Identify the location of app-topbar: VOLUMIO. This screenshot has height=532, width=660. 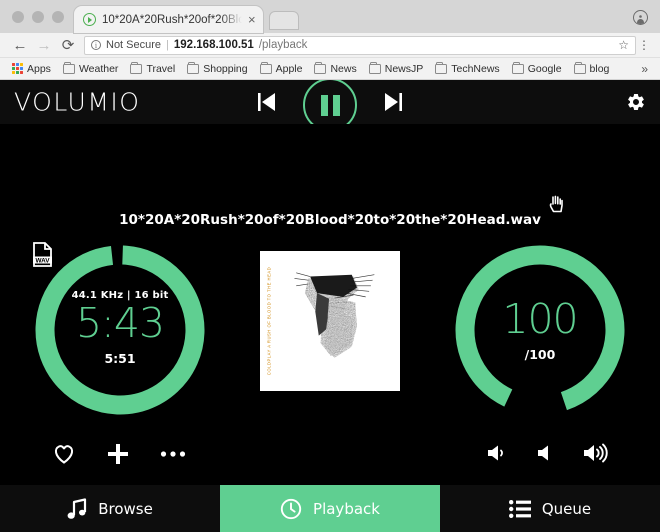
(330, 106).